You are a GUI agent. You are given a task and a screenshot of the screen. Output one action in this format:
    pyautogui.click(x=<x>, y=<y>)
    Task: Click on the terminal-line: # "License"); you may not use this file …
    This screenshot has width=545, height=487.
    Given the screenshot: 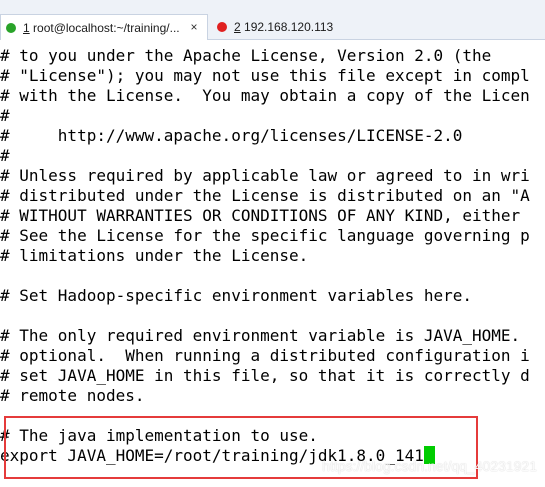 What is the action you would take?
    pyautogui.click(x=265, y=75)
    